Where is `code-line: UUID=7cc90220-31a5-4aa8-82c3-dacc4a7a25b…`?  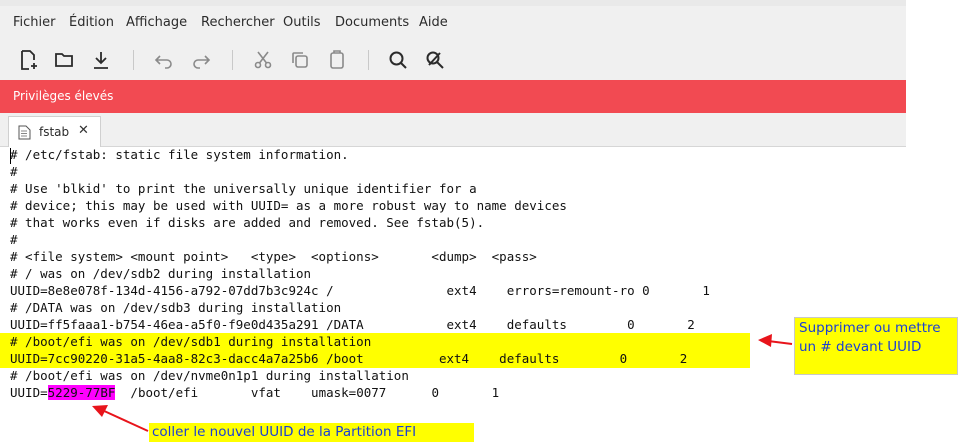 code-line: UUID=7cc90220-31a5-4aa8-82c3-dacc4a7a25b… is located at coordinates (349, 358).